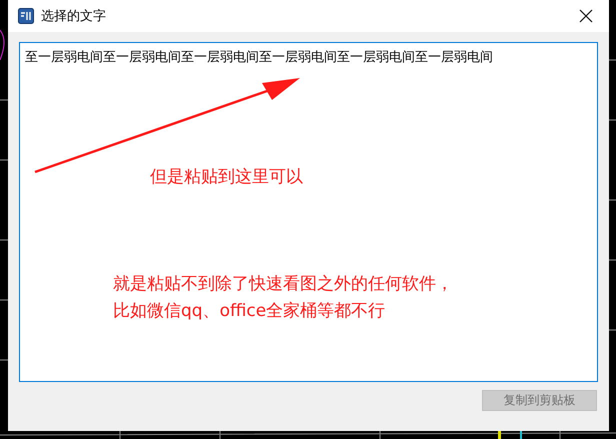  Describe the element at coordinates (283, 284) in the screenshot. I see `annotation-text: 就是粘贴不到除了快速看图之外的任何软件，` at that location.